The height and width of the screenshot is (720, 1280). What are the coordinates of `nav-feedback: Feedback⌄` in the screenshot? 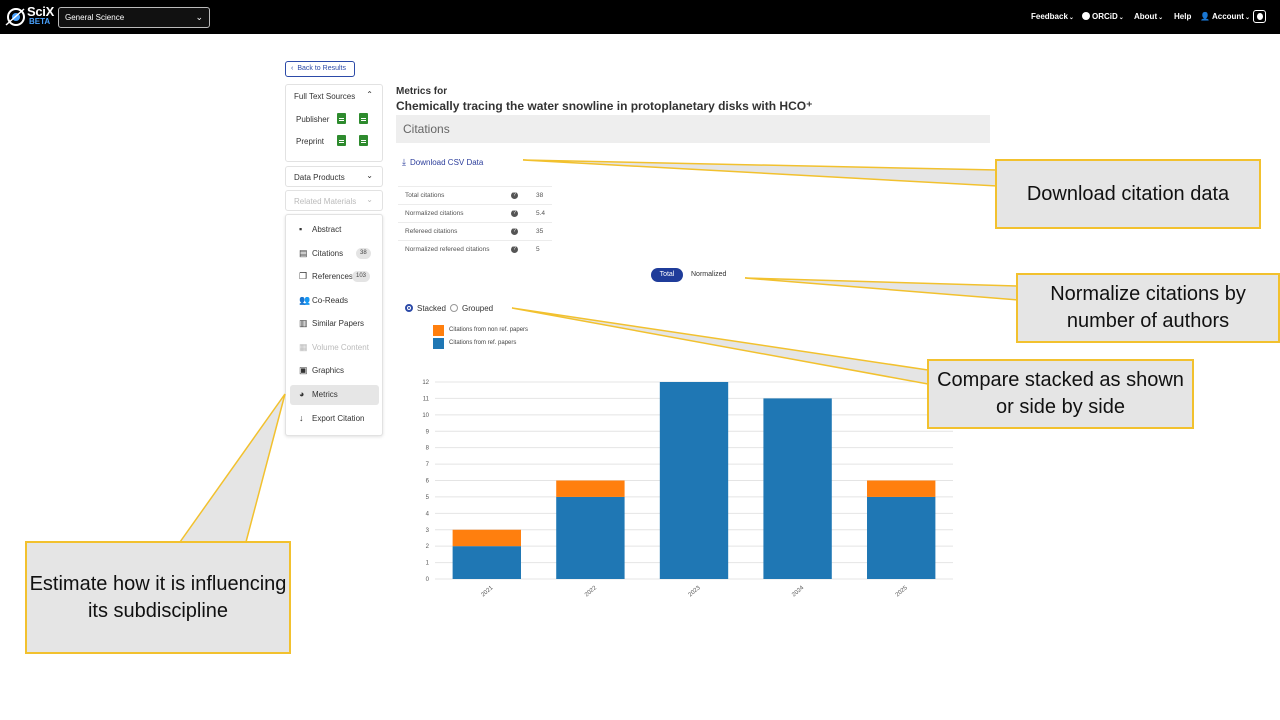 It's located at (1052, 16).